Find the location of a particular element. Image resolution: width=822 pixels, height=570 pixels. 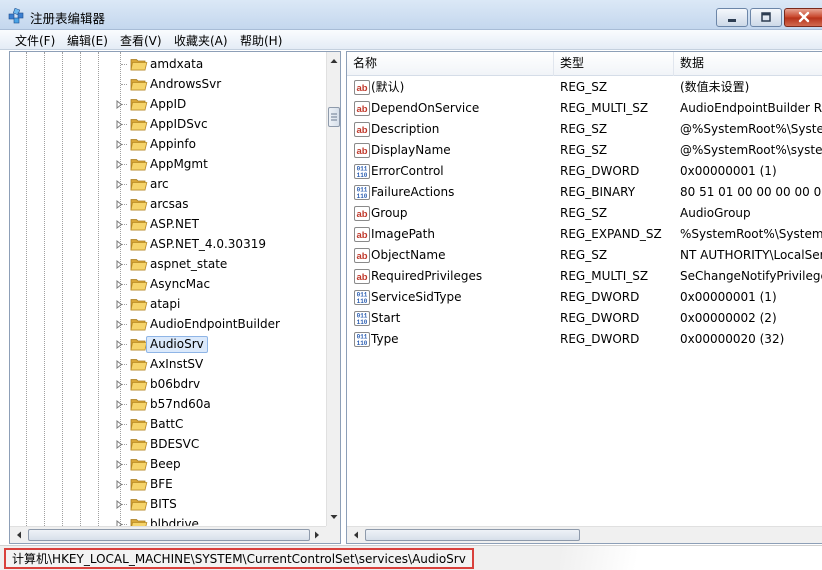

tree-item: AudioEndpointBuilder is located at coordinates (168, 324).